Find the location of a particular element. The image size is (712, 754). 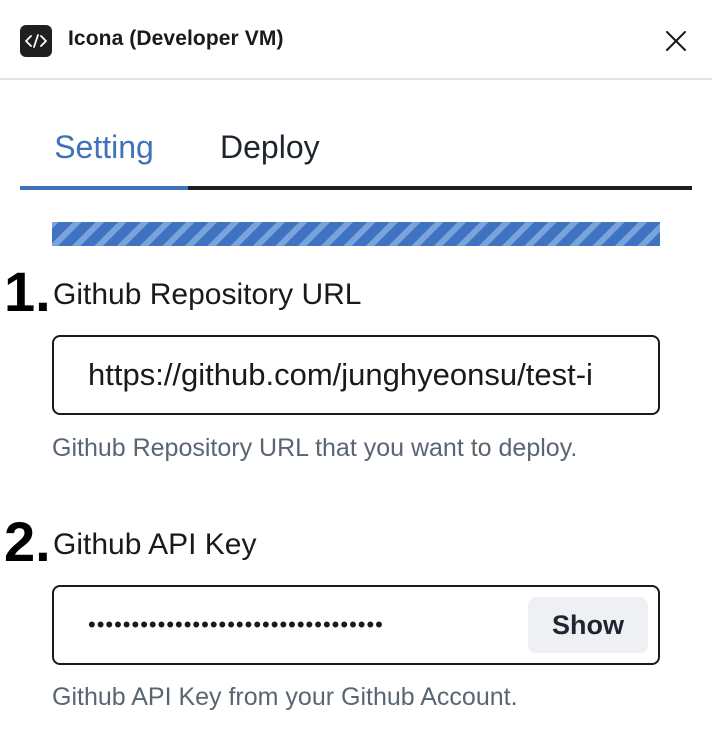

title-bar: Icona (Developer VM) is located at coordinates (356, 40).